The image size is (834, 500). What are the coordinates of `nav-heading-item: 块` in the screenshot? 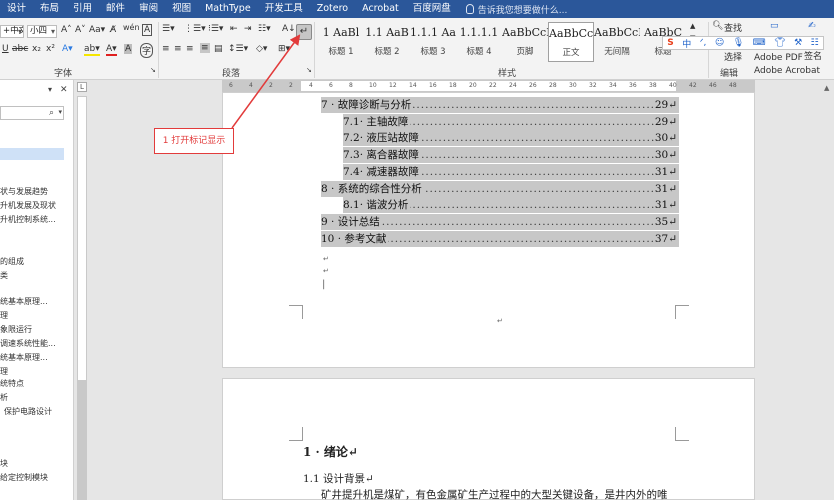 It's located at (4, 463).